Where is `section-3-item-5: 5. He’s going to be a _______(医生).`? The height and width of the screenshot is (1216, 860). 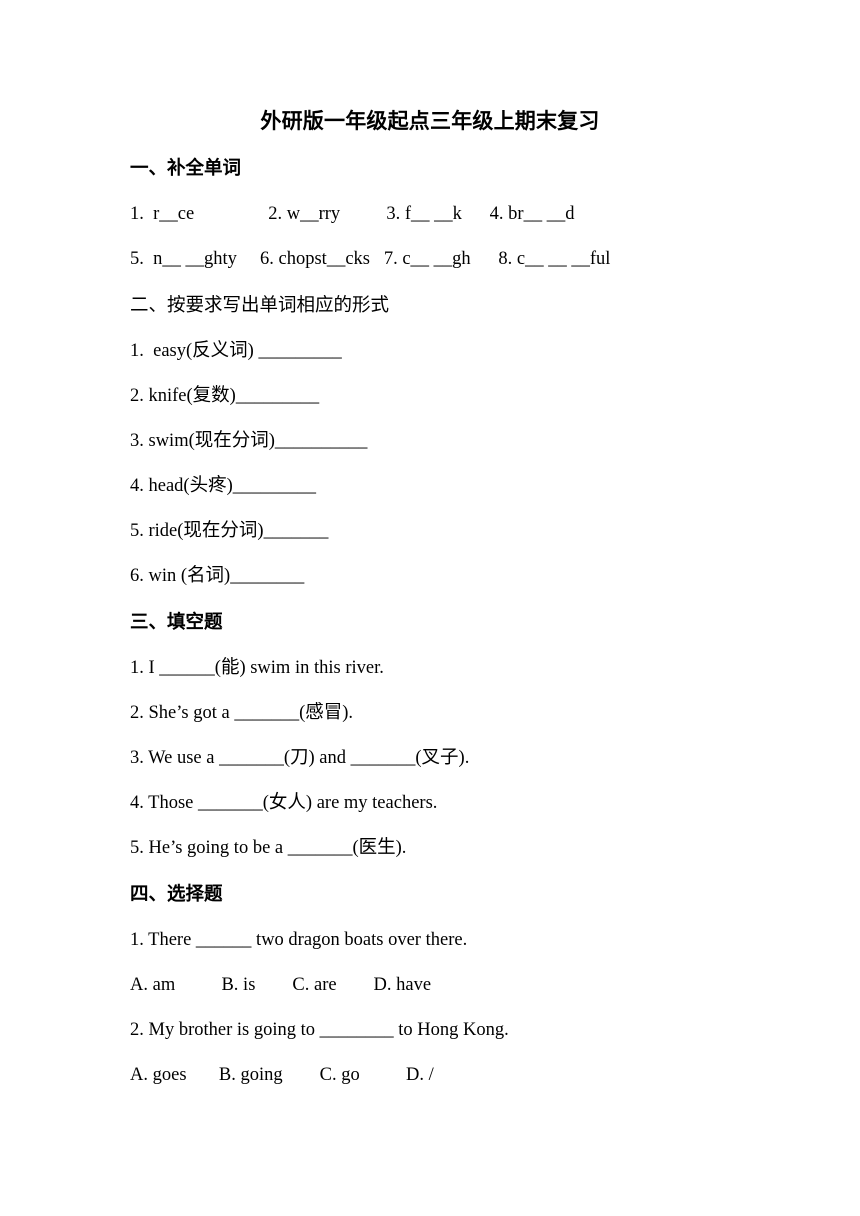 section-3-item-5: 5. He’s going to be a _______(医生). is located at coordinates (268, 848).